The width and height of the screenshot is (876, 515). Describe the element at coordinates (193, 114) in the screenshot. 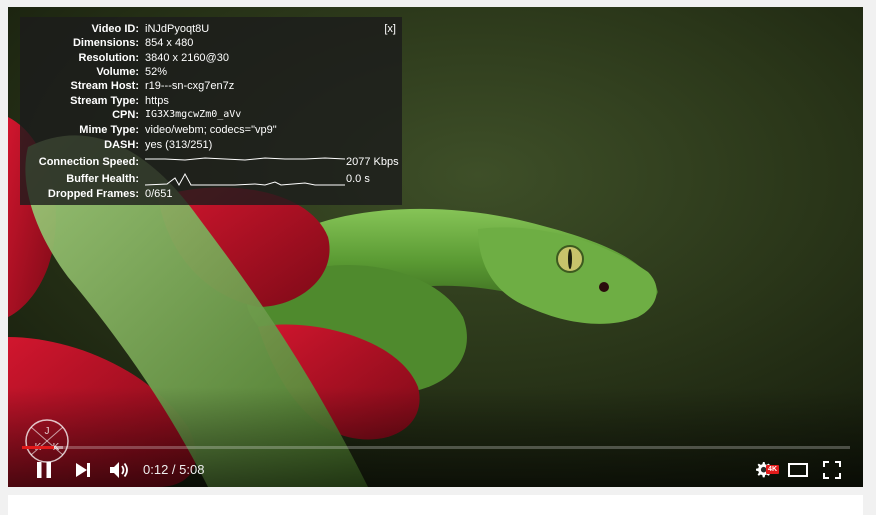

I see `stat-value: IG3X3mgcwZm0_aVv` at that location.